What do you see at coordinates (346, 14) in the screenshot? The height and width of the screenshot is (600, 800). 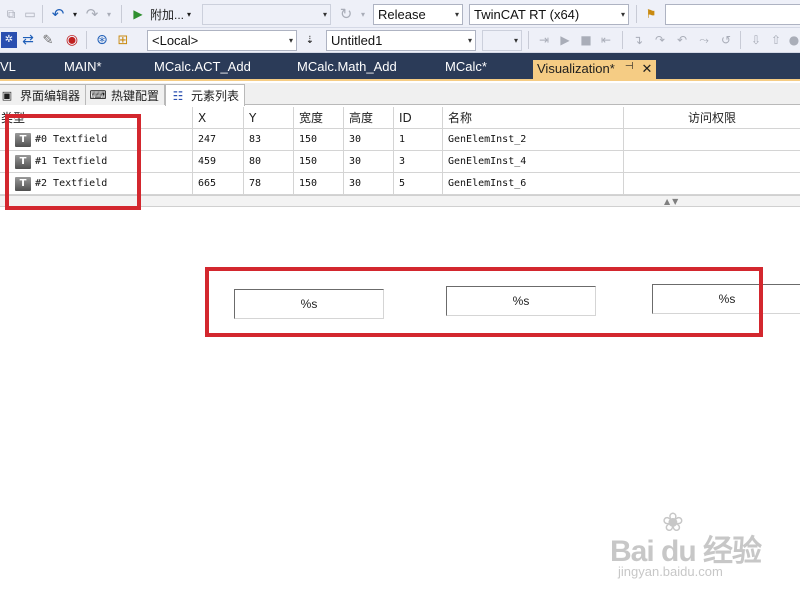 I see `refresh-icon: ↻` at bounding box center [346, 14].